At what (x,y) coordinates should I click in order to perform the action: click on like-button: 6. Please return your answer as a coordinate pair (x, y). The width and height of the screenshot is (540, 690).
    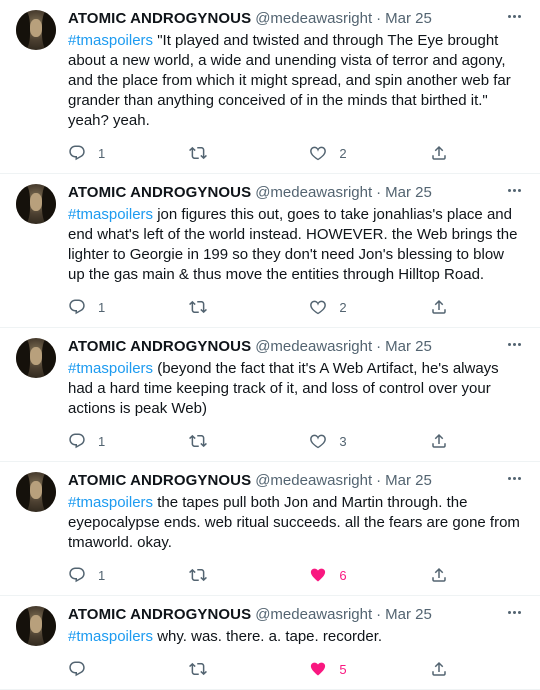
    Looking at the image, I should click on (354, 575).